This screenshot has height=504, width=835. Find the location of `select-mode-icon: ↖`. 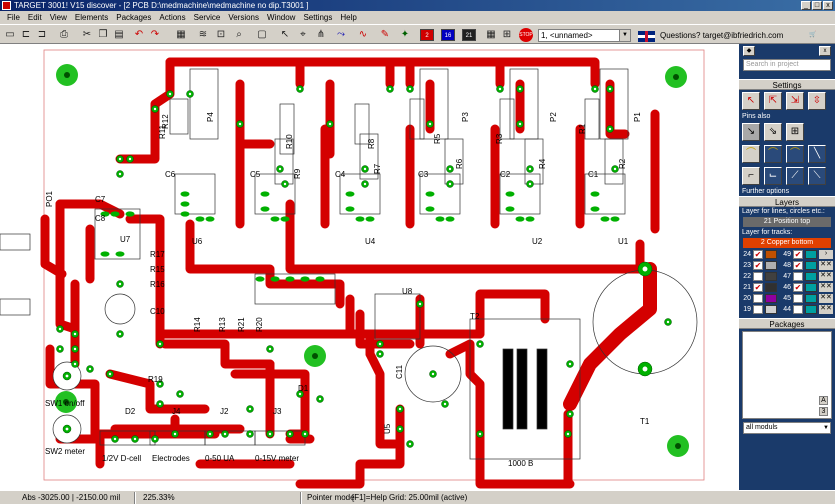

select-mode-icon: ↖ is located at coordinates (751, 101).